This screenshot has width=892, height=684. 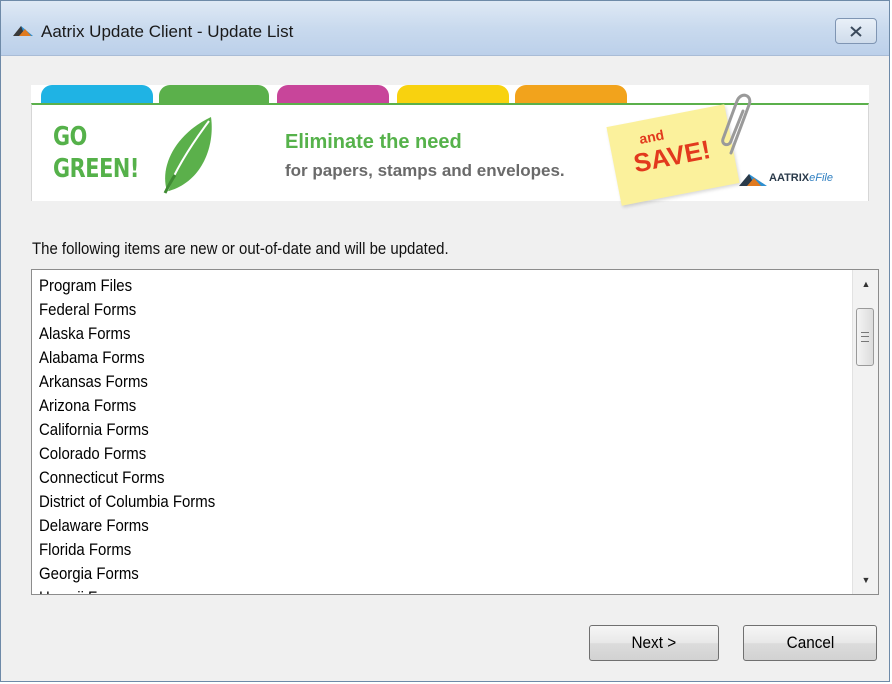 What do you see at coordinates (396, 384) in the screenshot?
I see `list-item: Arkansas Forms` at bounding box center [396, 384].